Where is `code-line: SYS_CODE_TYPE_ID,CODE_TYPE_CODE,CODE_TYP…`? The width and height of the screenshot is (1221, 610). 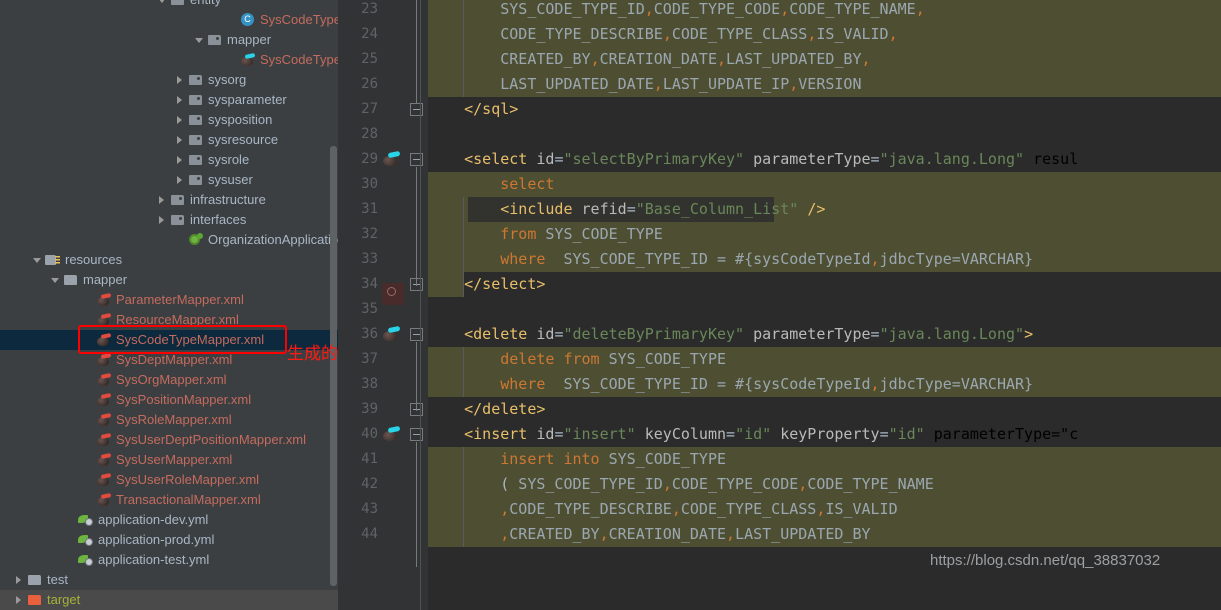 code-line: SYS_CODE_TYPE_ID,CODE_TYPE_CODE,CODE_TYP… is located at coordinates (824, 11).